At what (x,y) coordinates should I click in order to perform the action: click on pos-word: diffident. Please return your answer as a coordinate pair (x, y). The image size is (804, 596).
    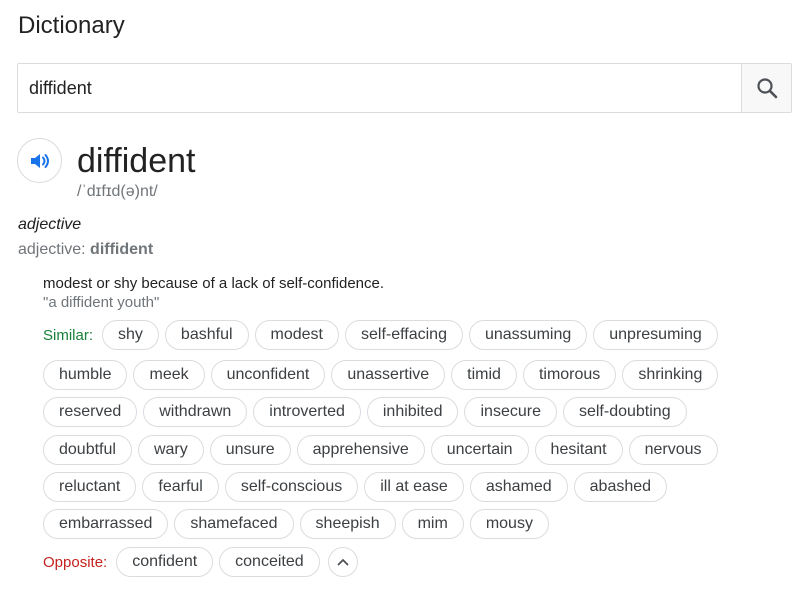
    Looking at the image, I should click on (122, 249).